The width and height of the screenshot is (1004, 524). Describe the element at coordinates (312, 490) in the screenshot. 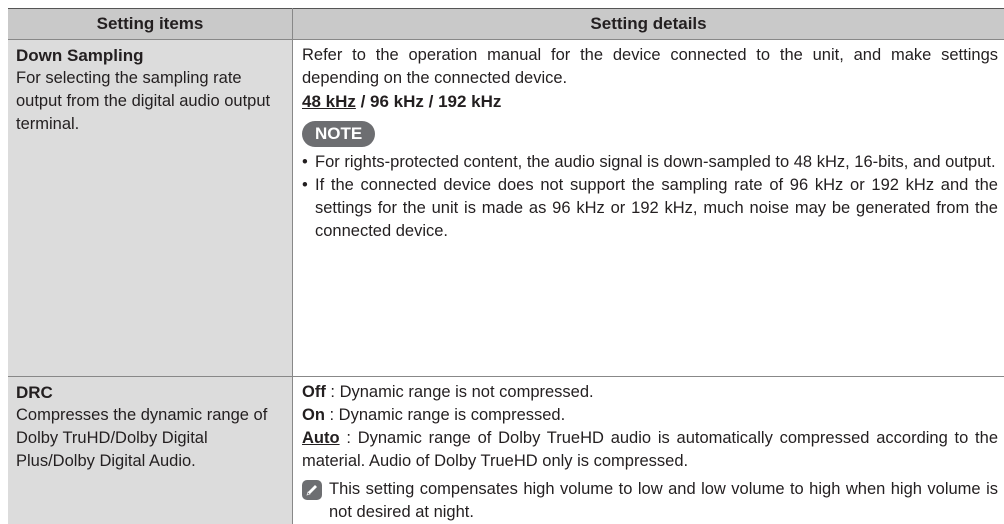

I see `pencil-icon` at that location.